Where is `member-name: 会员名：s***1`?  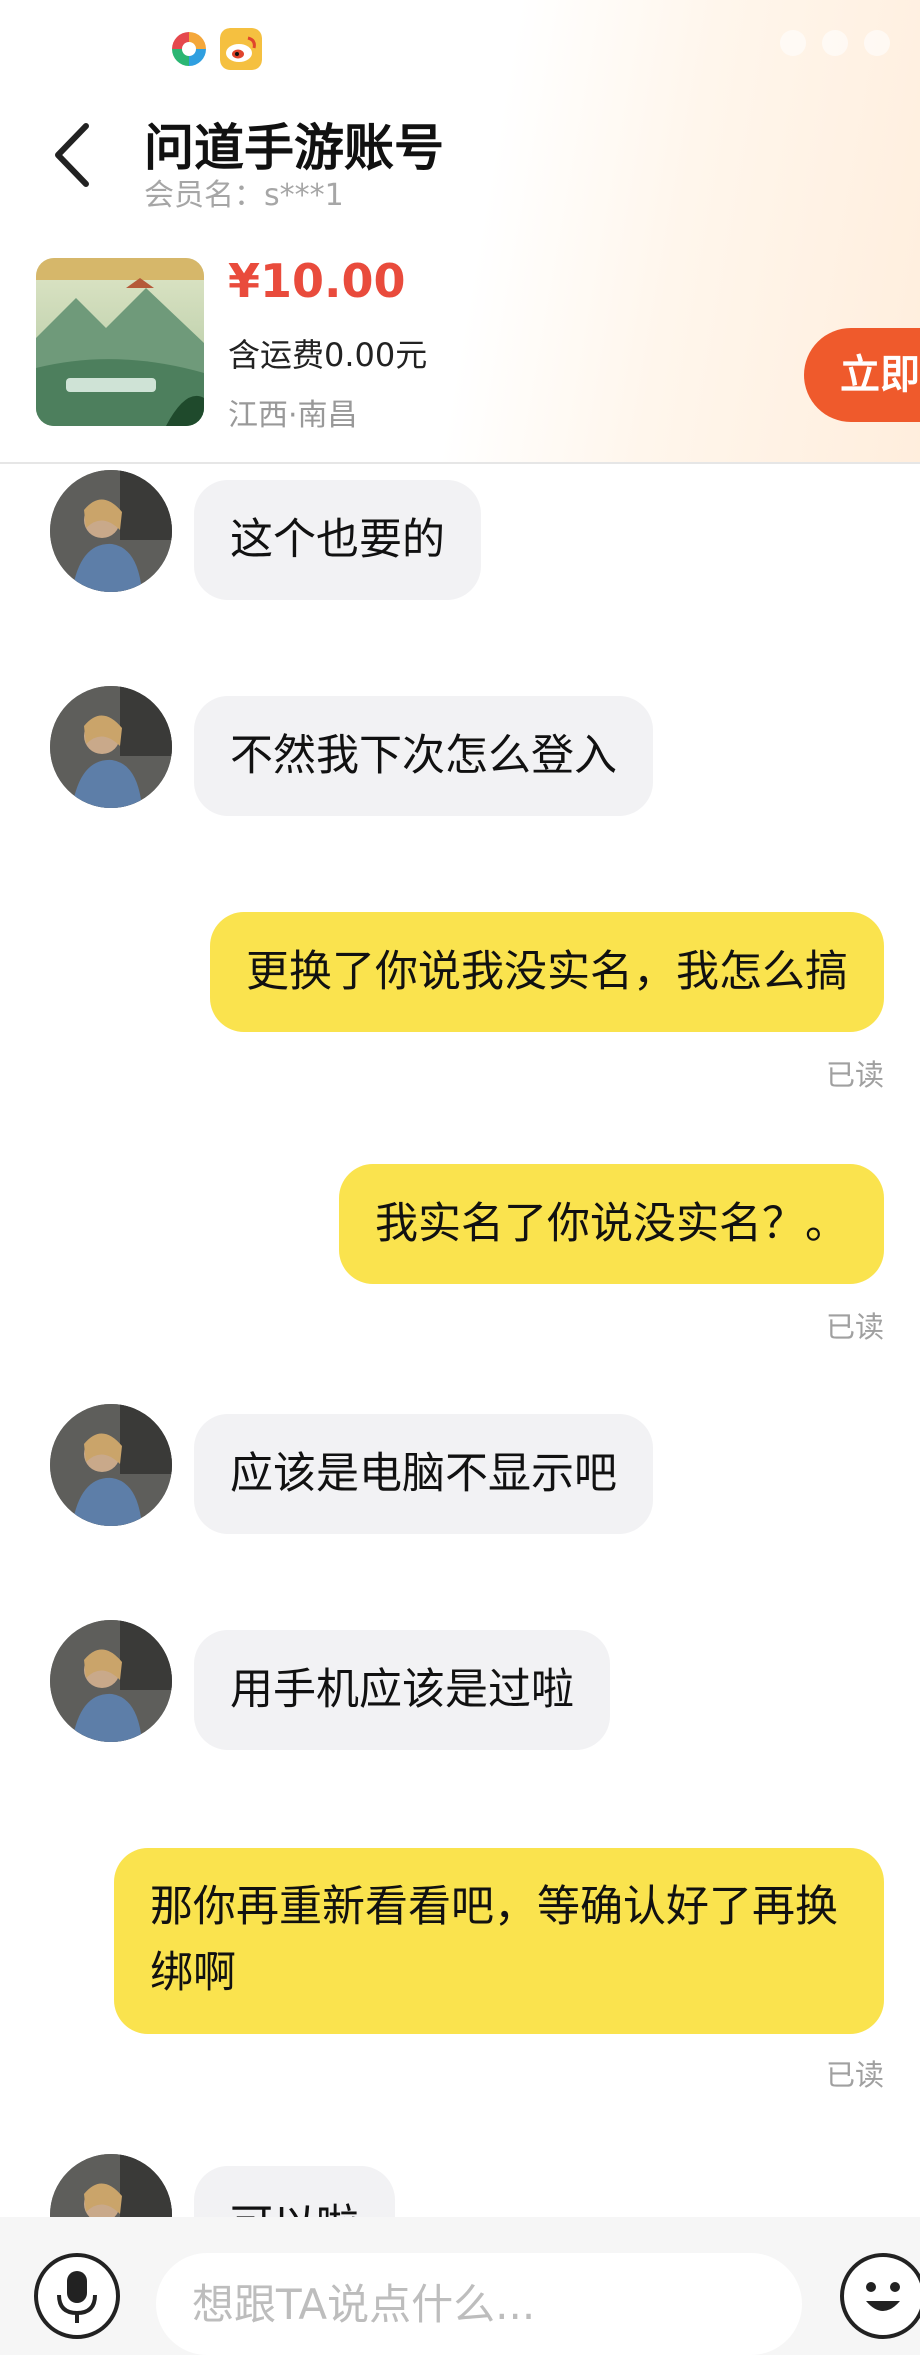
member-name: 会员名：s***1 is located at coordinates (244, 195).